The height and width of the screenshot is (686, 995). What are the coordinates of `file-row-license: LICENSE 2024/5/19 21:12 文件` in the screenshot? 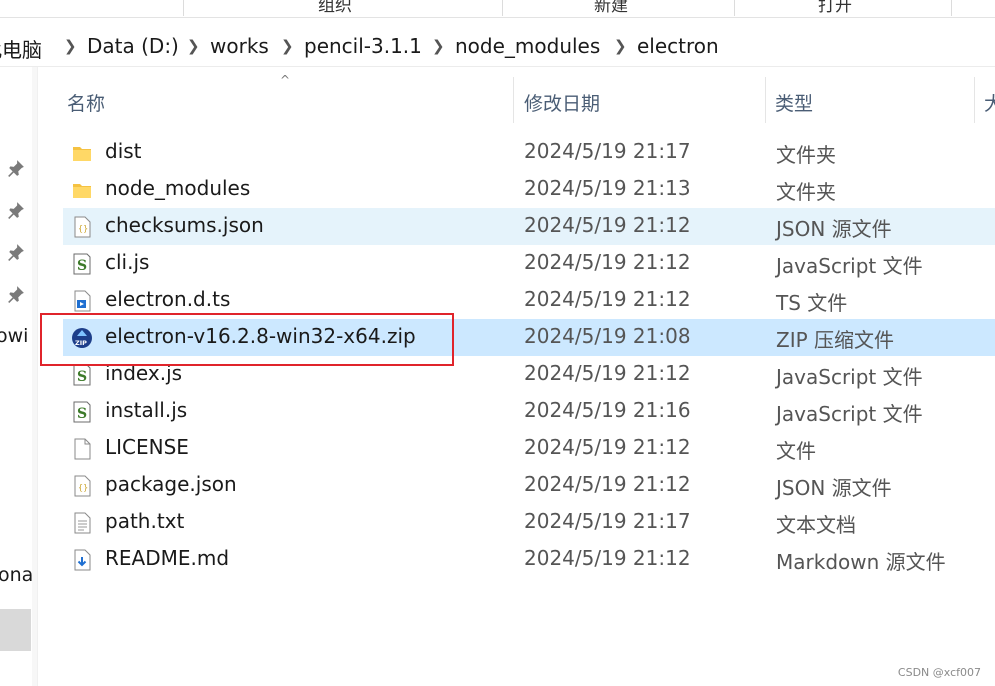 It's located at (529, 448).